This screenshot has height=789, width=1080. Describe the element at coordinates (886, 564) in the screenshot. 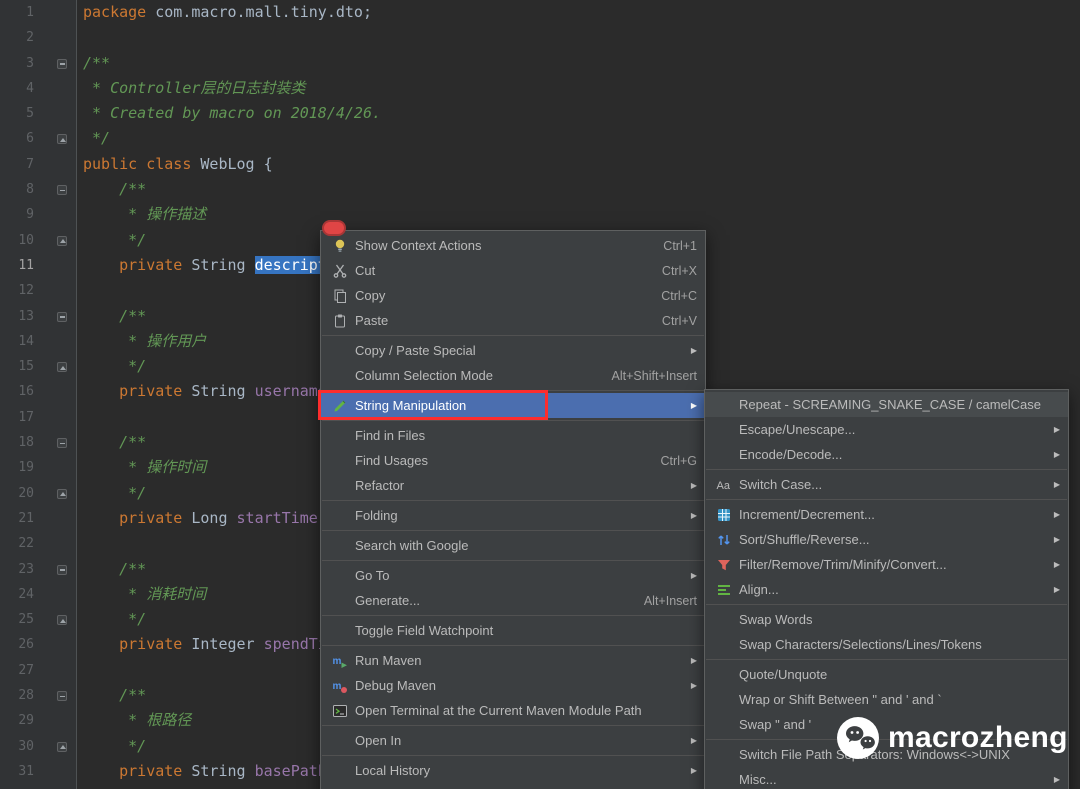

I see `menu-item-filter-remove-trim-minify-convert: Filter/Remove/Trim/Minify/Convert... ▶` at that location.